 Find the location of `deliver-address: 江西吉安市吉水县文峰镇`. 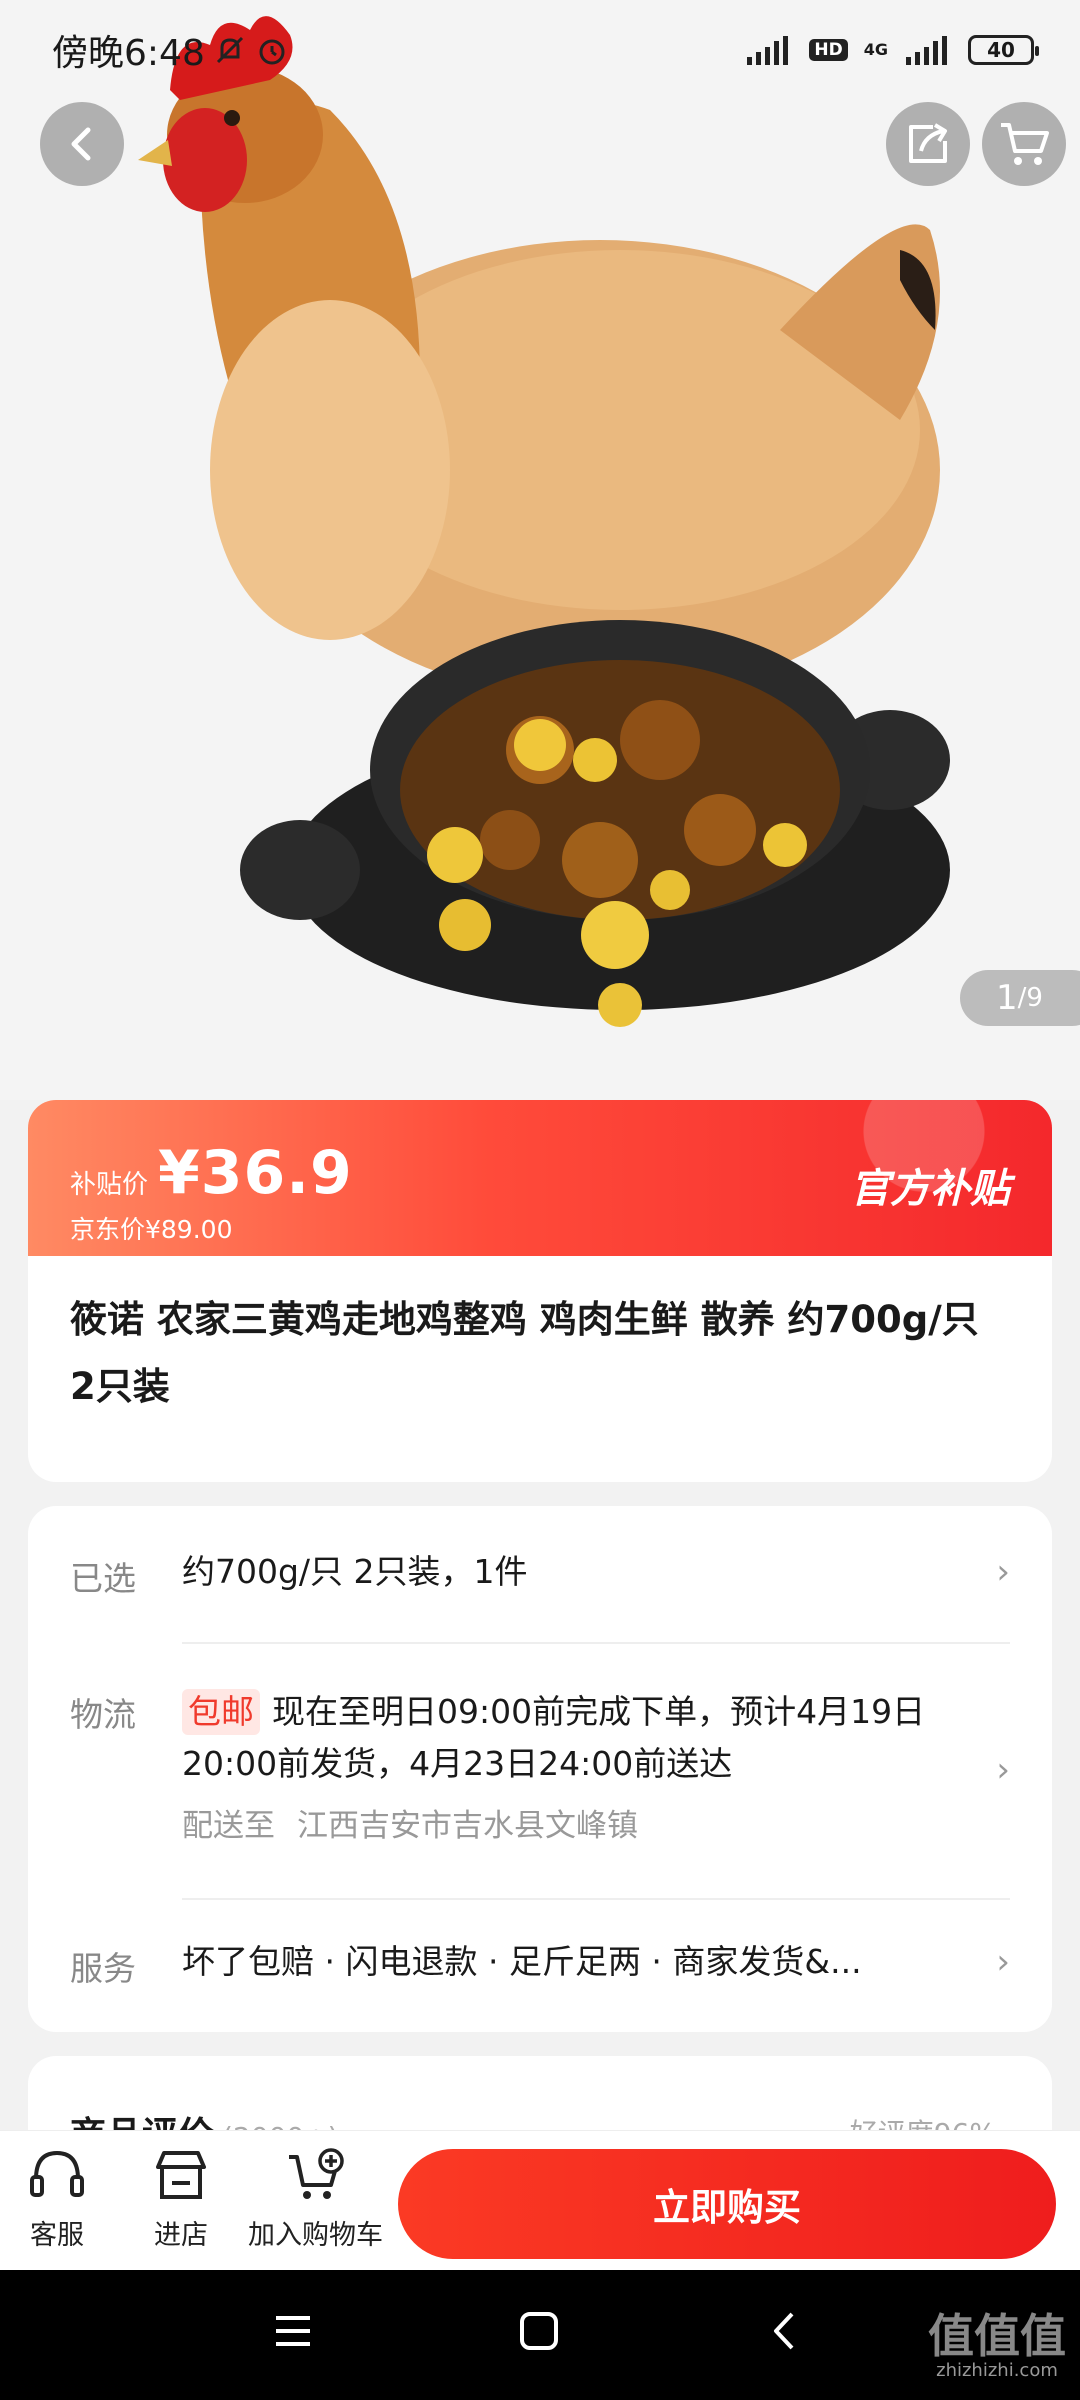

deliver-address: 江西吉安市吉水县文峰镇 is located at coordinates (467, 1826).